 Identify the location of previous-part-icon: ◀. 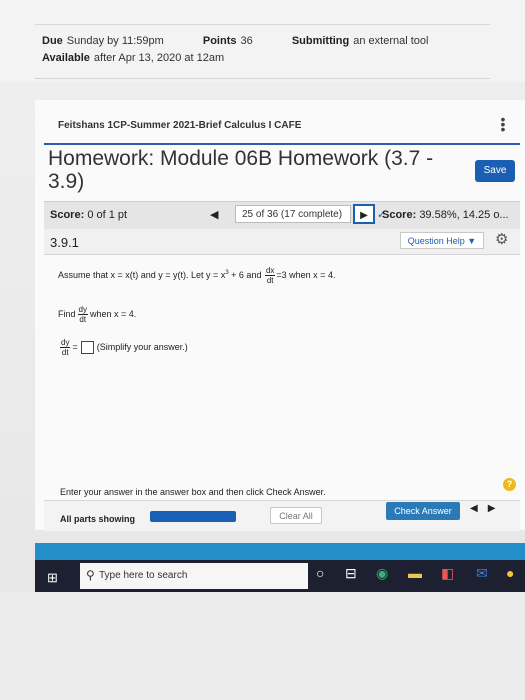
(474, 508).